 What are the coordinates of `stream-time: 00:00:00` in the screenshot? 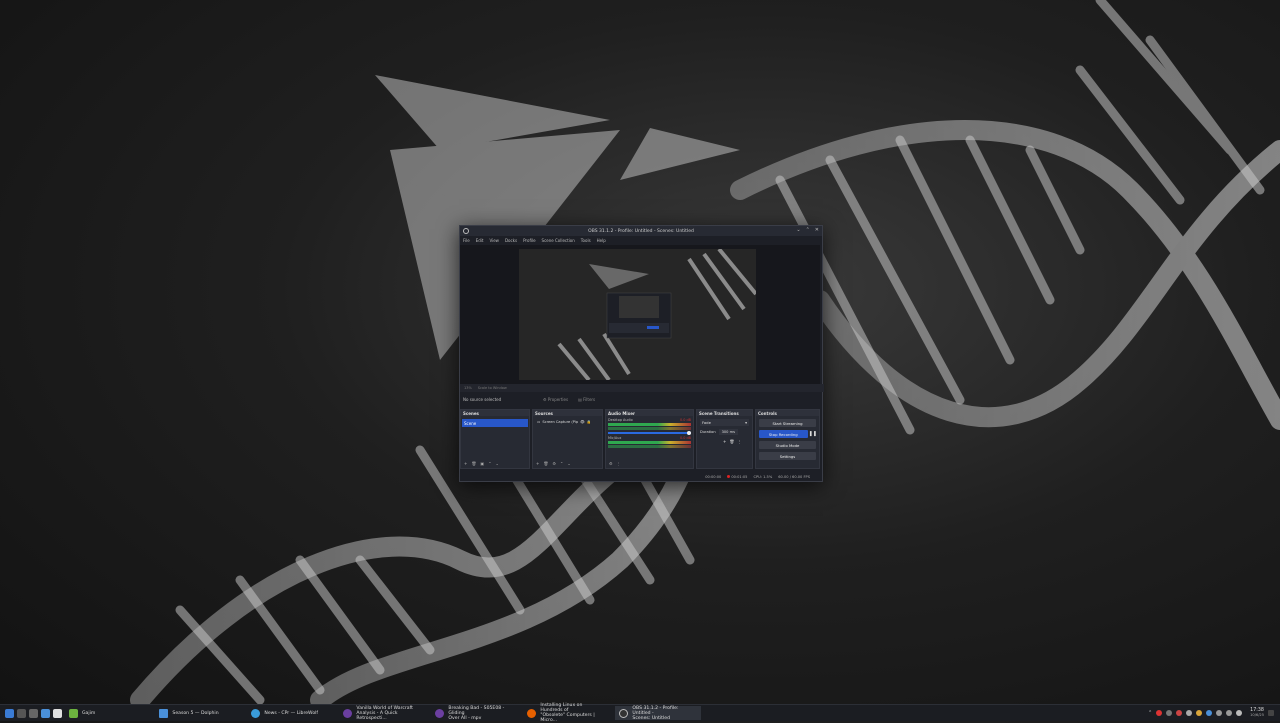 It's located at (713, 476).